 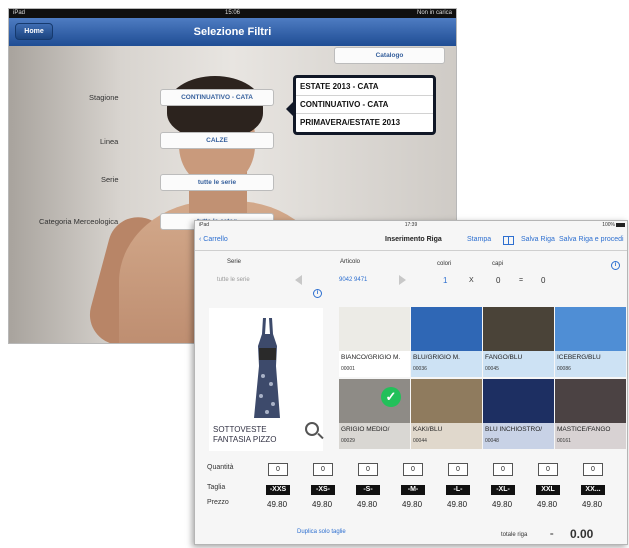 What do you see at coordinates (471, 280) in the screenshot?
I see `times-sign: X` at bounding box center [471, 280].